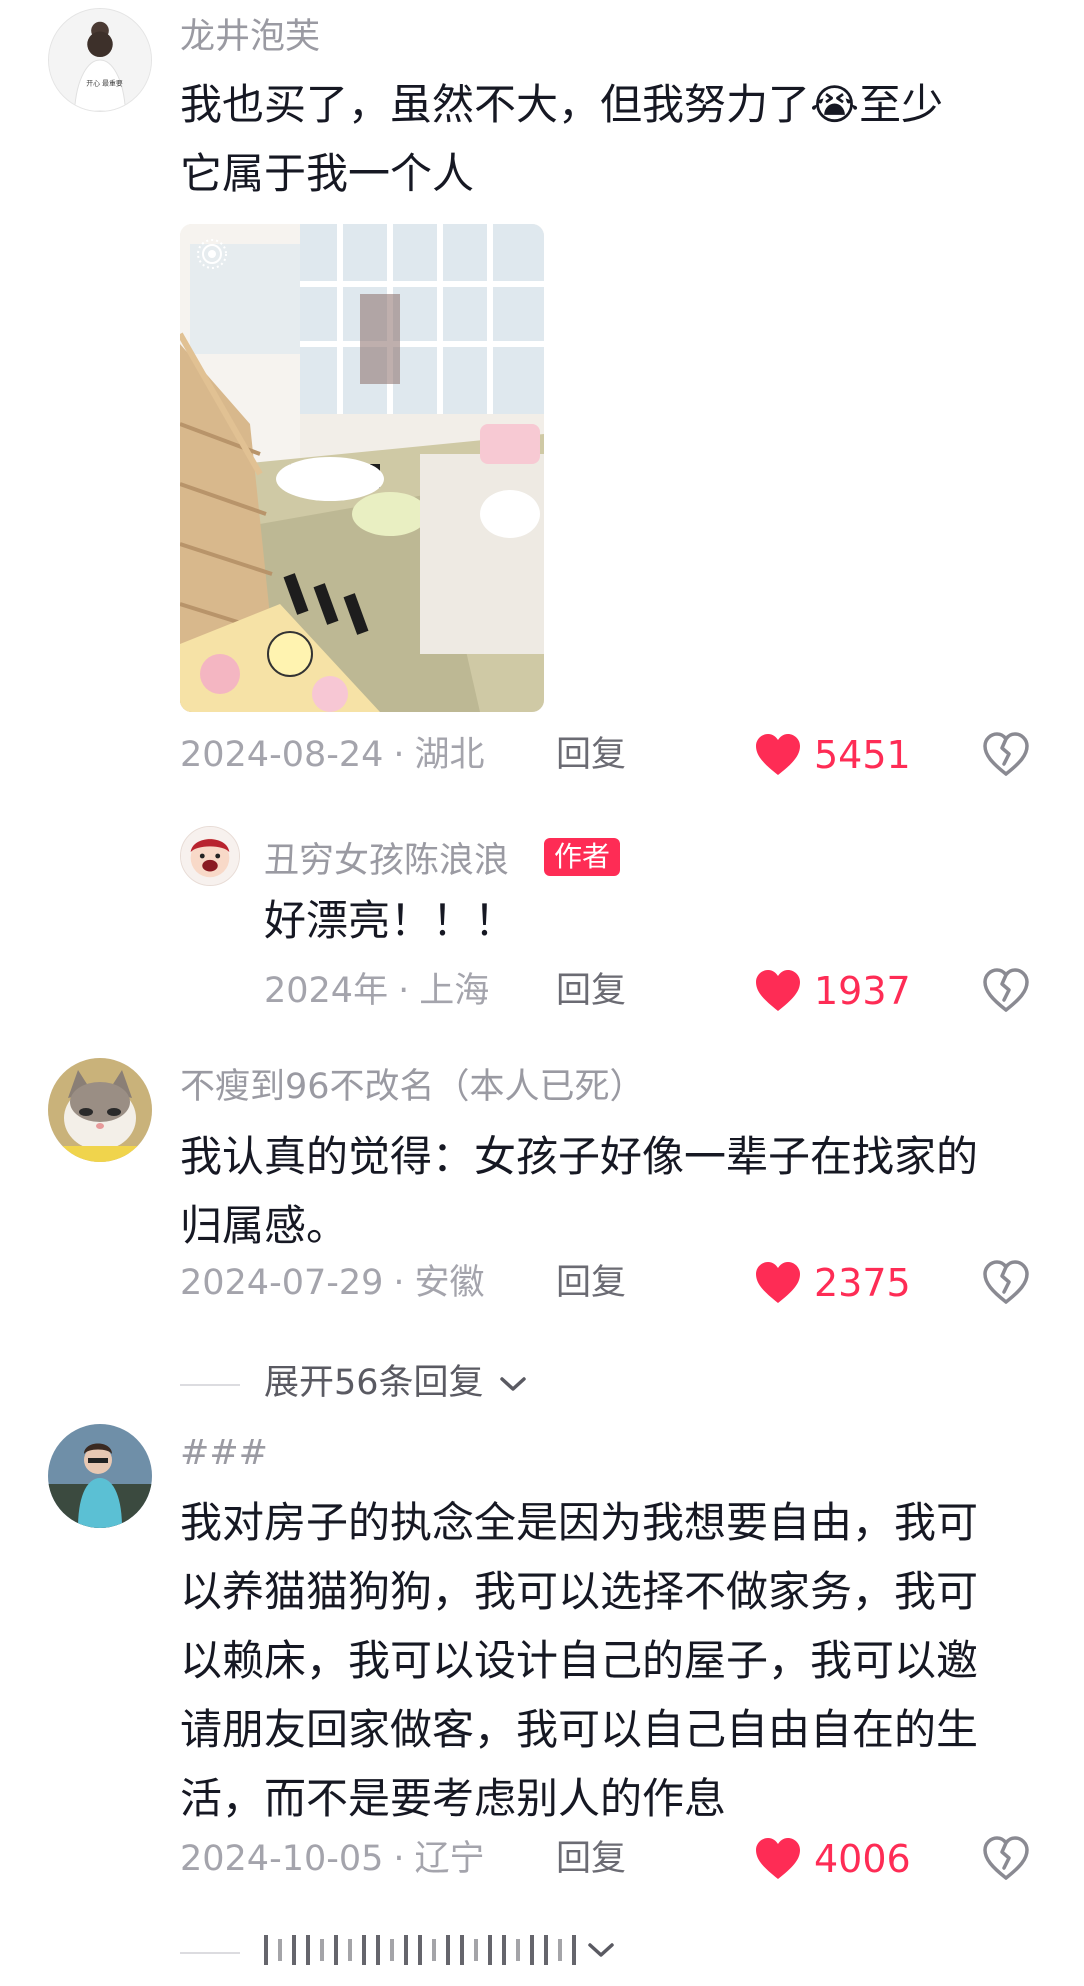 Image resolution: width=1084 pixels, height=1986 pixels. I want to click on expand-replies-button-obscured, so click(440, 1950).